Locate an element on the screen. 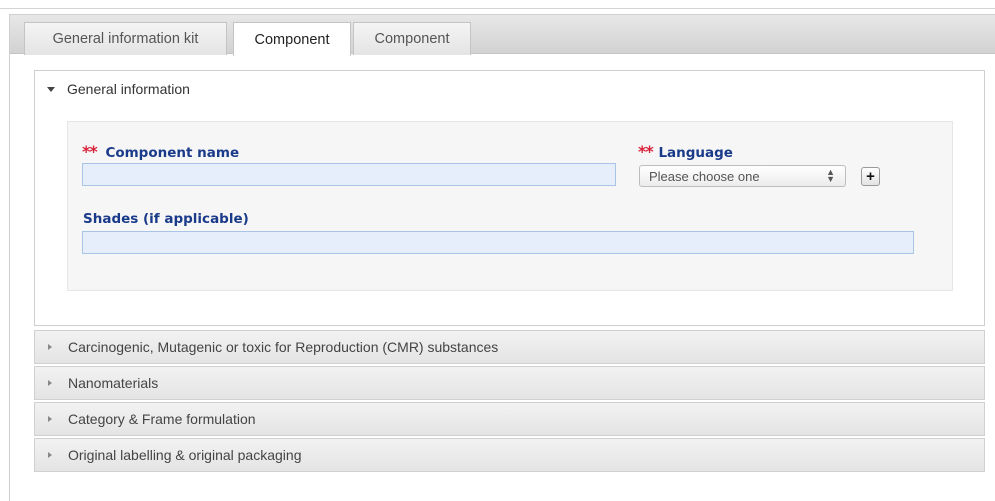 The width and height of the screenshot is (995, 501). tab-component: Component is located at coordinates (412, 38).